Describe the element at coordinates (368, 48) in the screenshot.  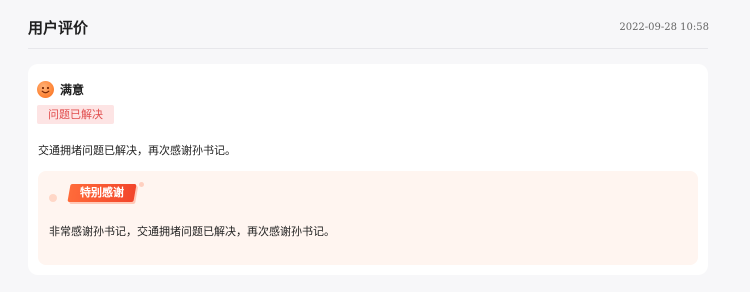
I see `header-divider` at that location.